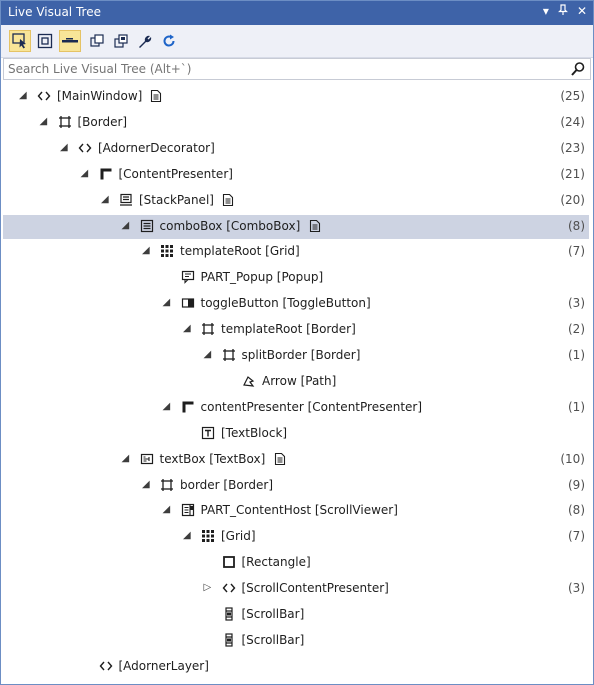 The width and height of the screenshot is (594, 685). Describe the element at coordinates (229, 355) in the screenshot. I see `border-icon` at that location.